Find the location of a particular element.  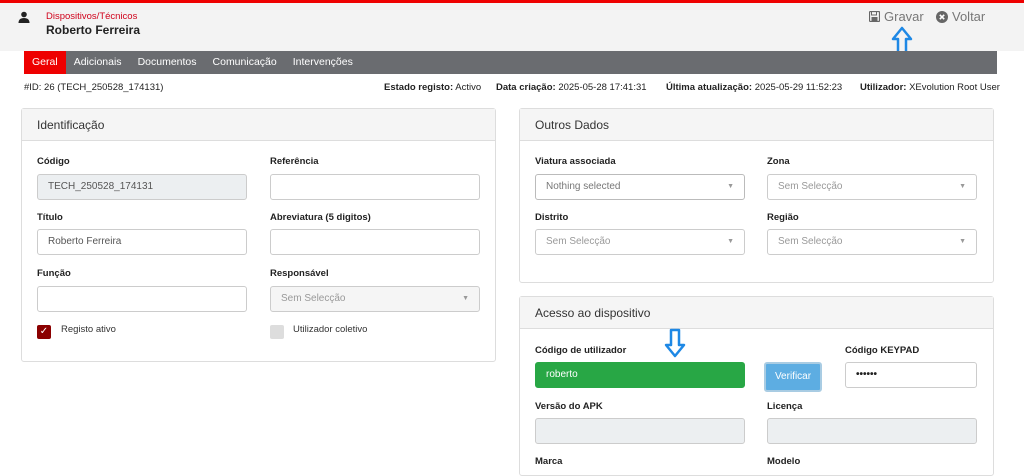

responsible-label: Responsável is located at coordinates (299, 273).